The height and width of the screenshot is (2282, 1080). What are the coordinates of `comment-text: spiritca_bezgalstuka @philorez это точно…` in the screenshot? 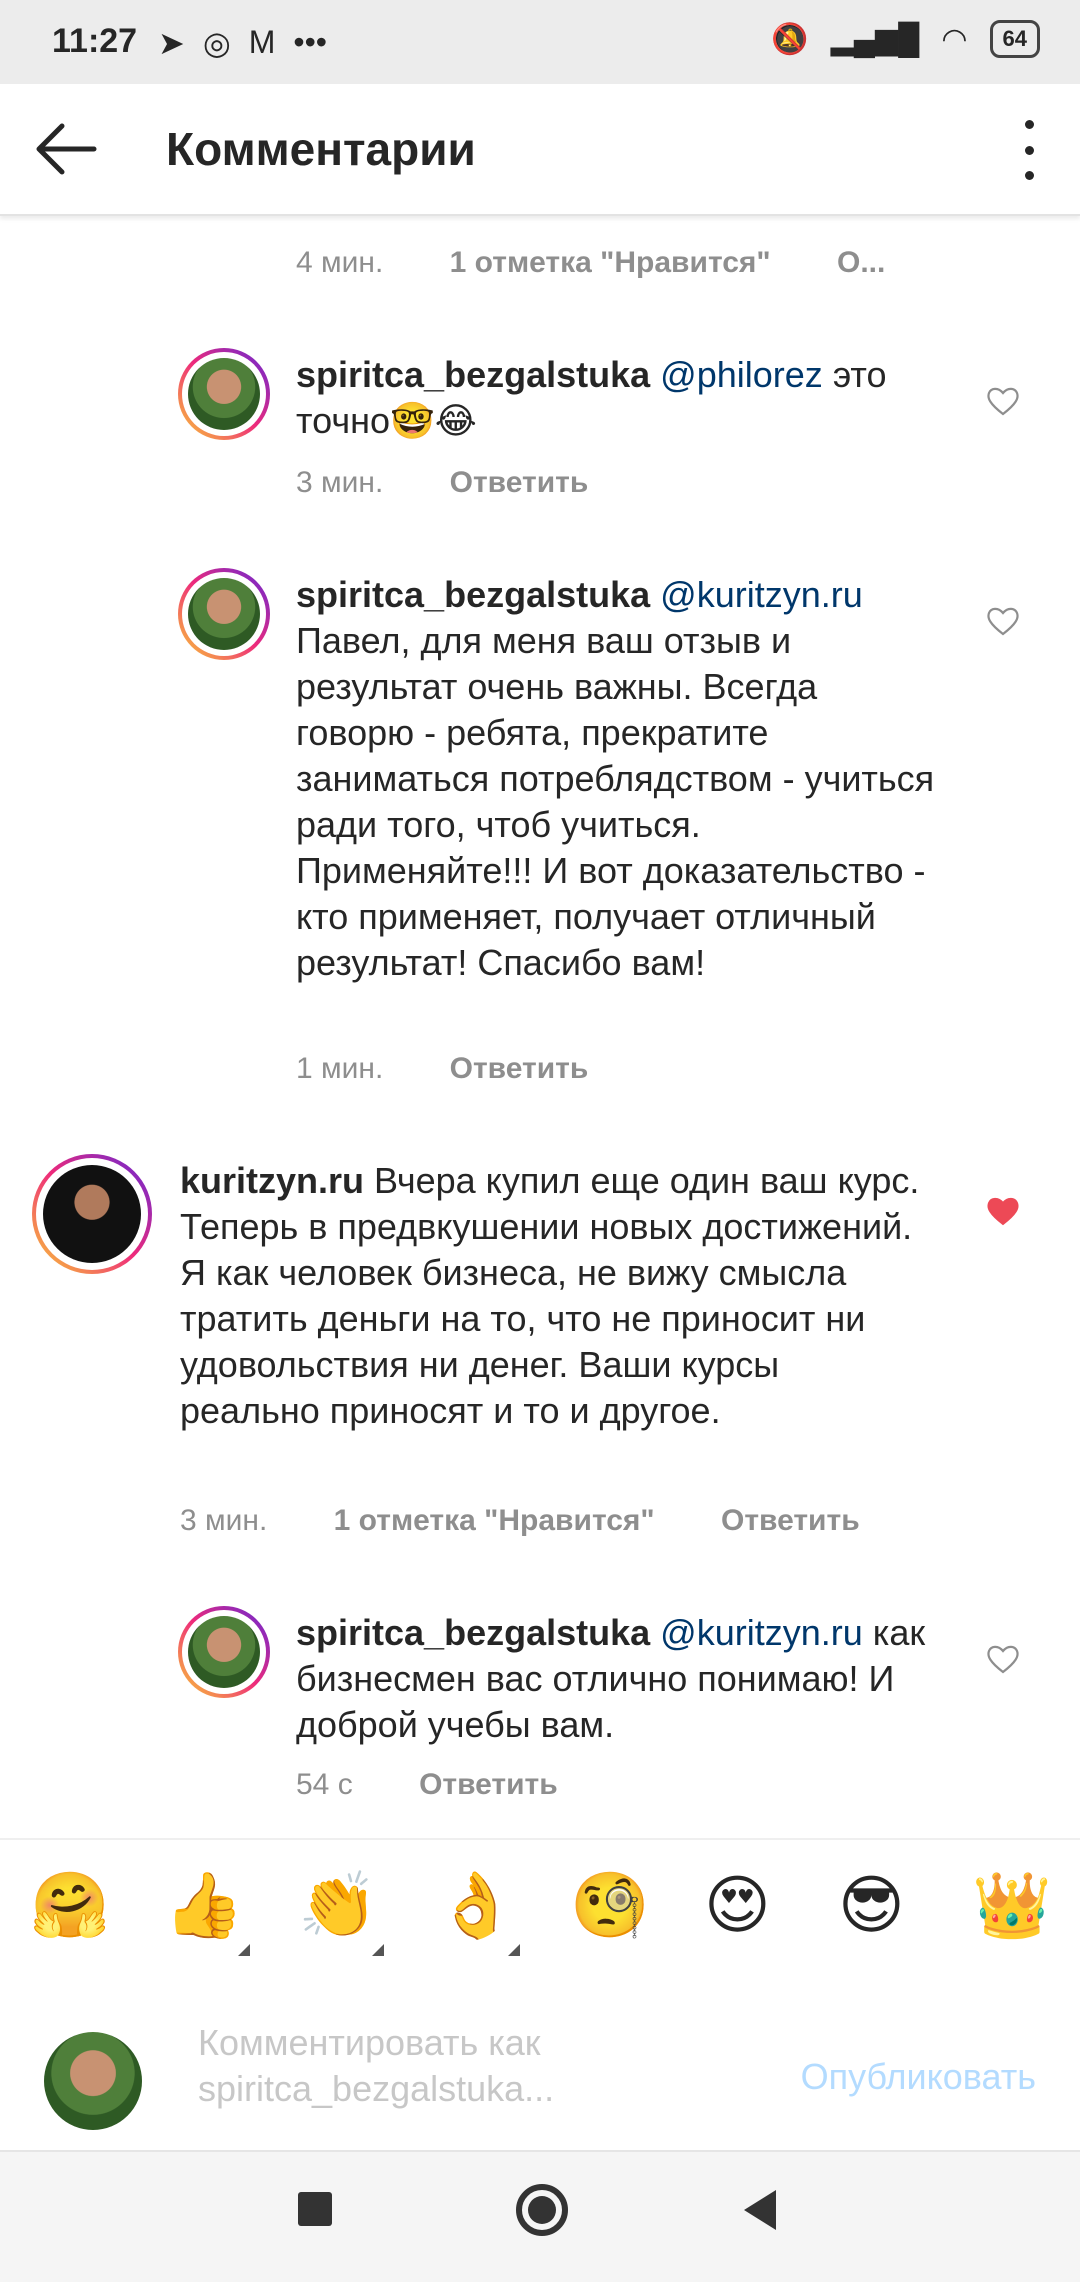 It's located at (616, 398).